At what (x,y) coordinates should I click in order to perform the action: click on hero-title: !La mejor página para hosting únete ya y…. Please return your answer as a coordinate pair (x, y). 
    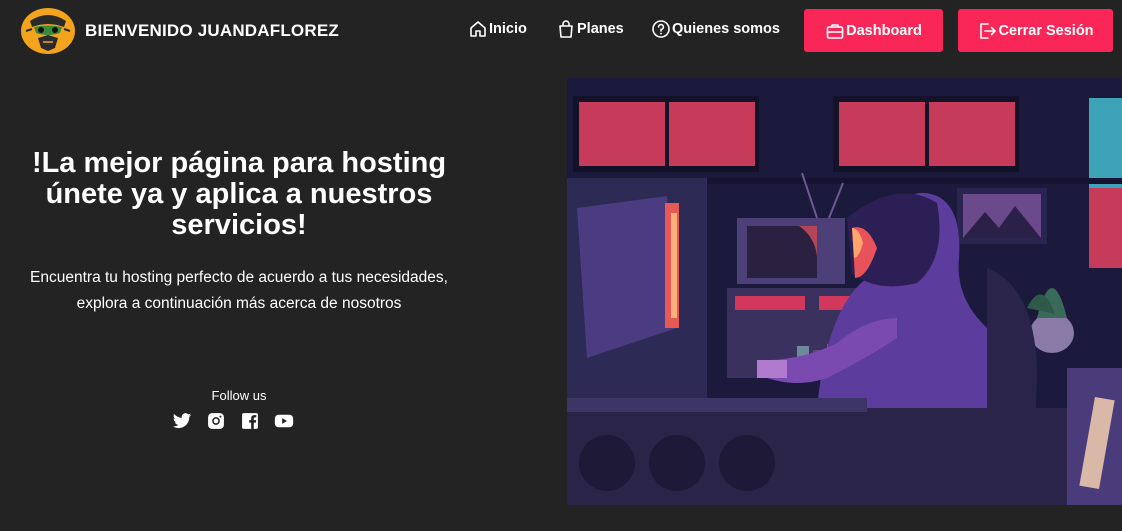
    Looking at the image, I should click on (239, 194).